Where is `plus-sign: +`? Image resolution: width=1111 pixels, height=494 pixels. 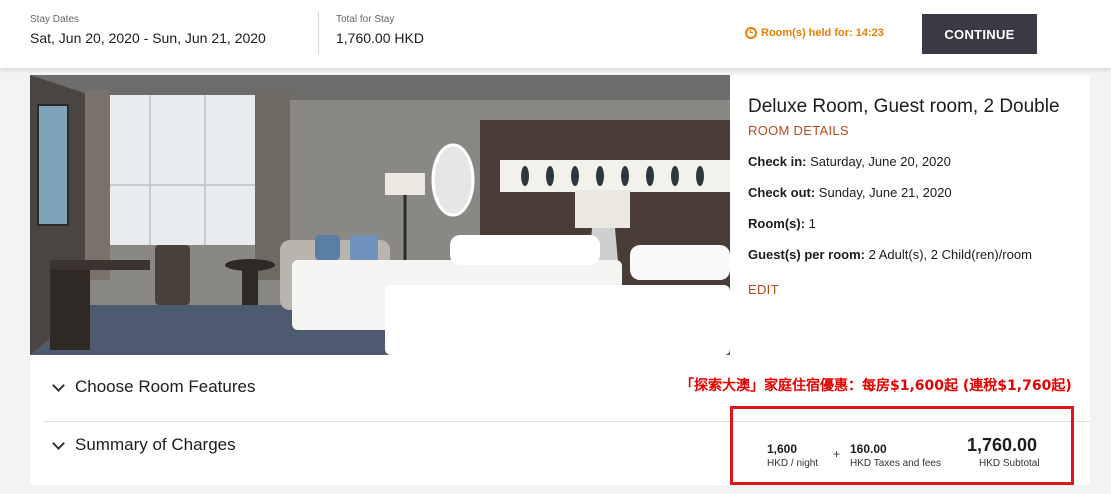
plus-sign: + is located at coordinates (837, 454).